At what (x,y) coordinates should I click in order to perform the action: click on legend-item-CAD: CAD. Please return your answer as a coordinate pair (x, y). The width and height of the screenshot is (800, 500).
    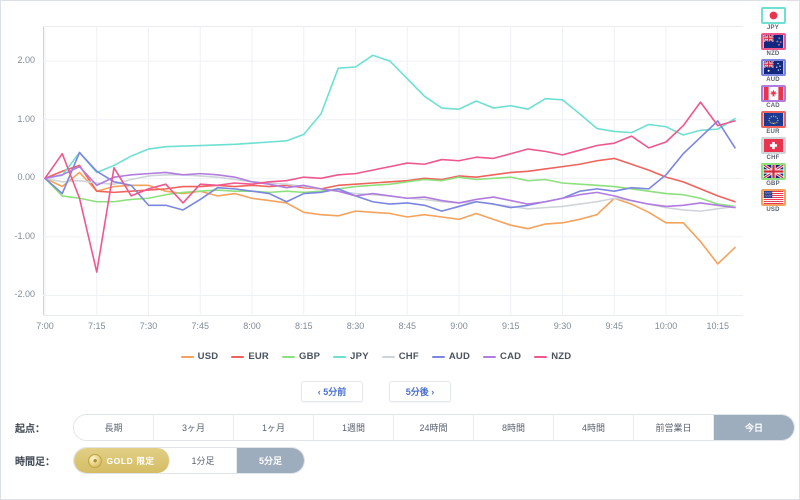
    Looking at the image, I should click on (502, 356).